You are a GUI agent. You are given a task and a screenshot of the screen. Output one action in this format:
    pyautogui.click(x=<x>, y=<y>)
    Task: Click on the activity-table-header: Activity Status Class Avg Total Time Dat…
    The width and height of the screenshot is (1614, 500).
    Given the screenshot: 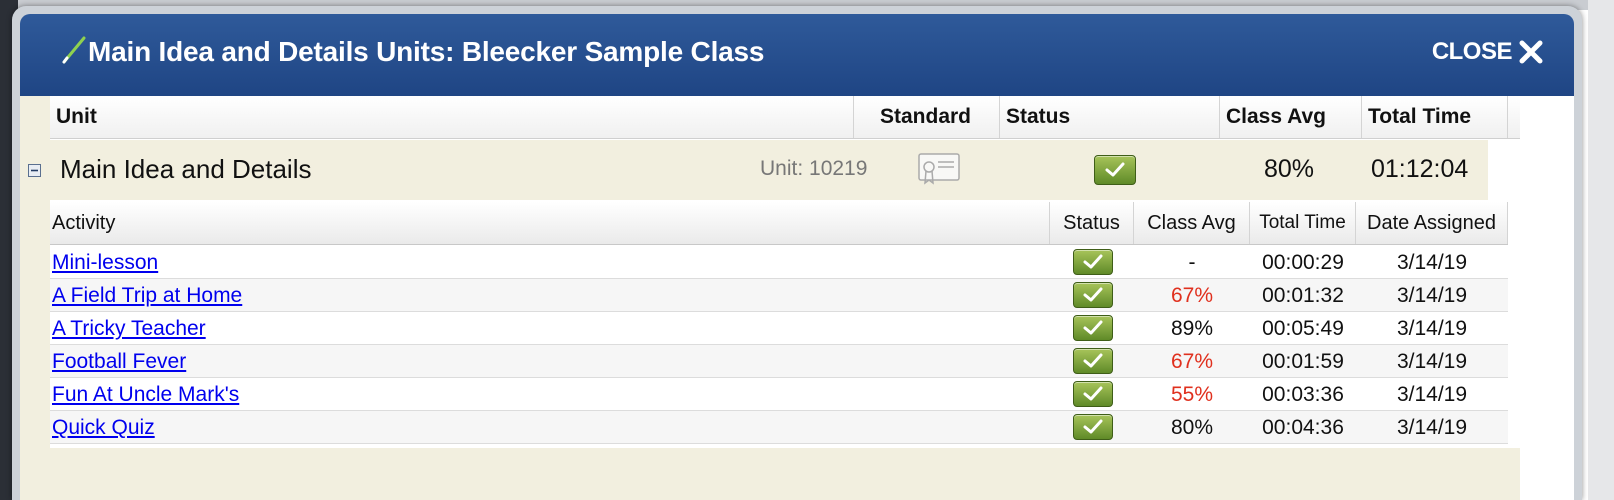 What is the action you would take?
    pyautogui.click(x=779, y=223)
    